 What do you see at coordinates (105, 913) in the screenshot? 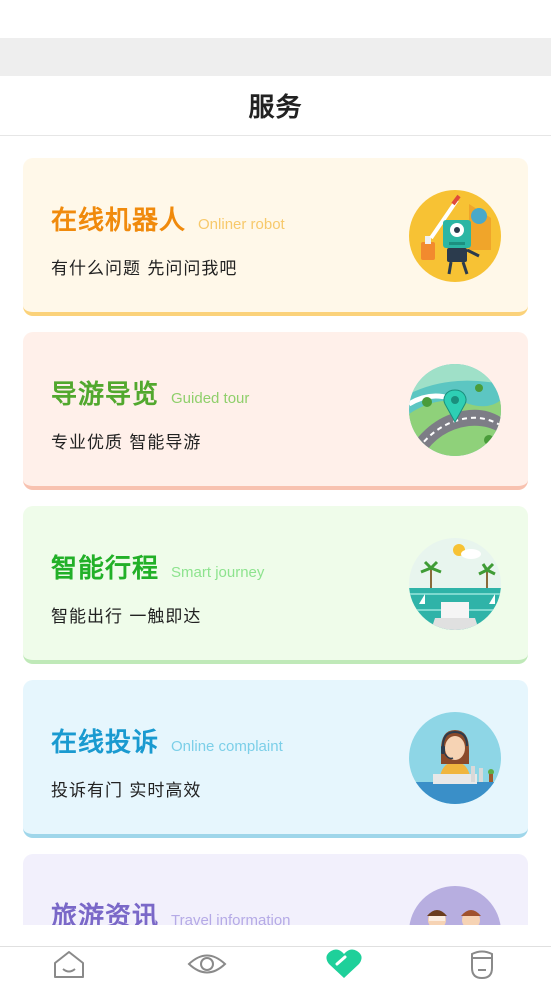
I see `card-title: 旅游资讯` at bounding box center [105, 913].